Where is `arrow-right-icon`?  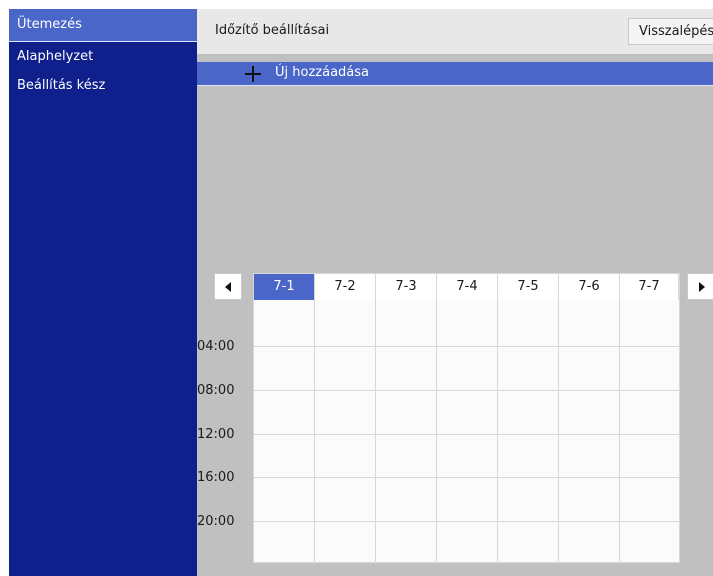
arrow-right-icon is located at coordinates (702, 287).